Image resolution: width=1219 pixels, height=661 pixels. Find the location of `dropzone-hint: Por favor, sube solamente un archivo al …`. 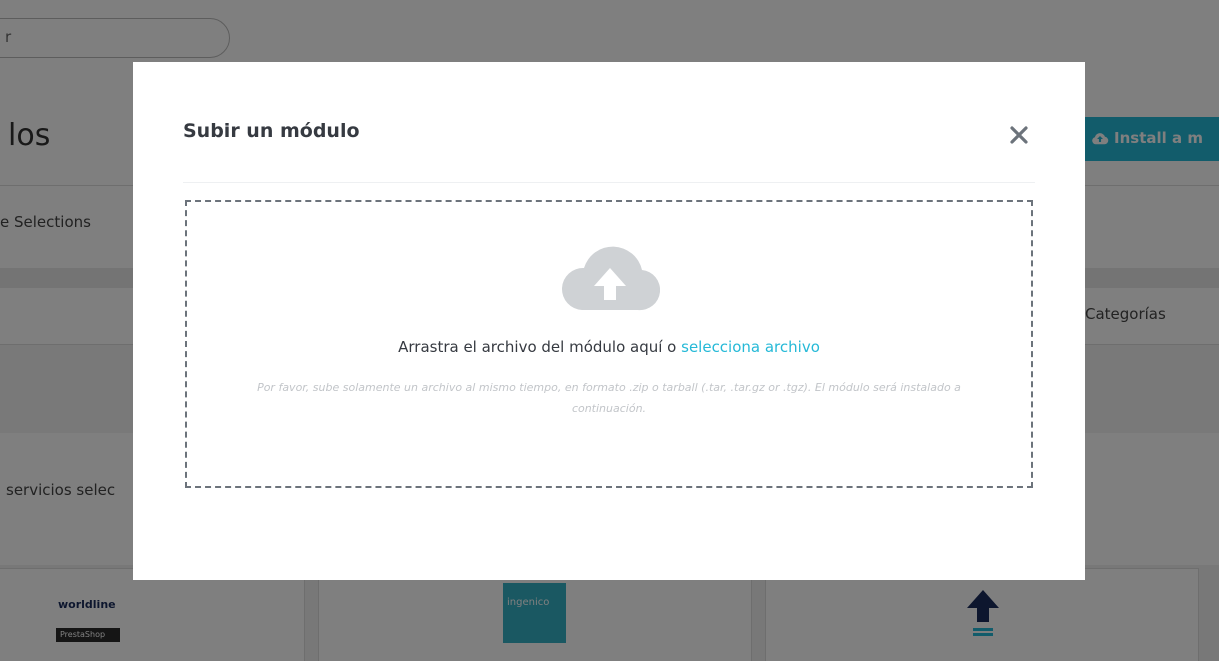

dropzone-hint: Por favor, sube solamente un archivo al … is located at coordinates (609, 398).